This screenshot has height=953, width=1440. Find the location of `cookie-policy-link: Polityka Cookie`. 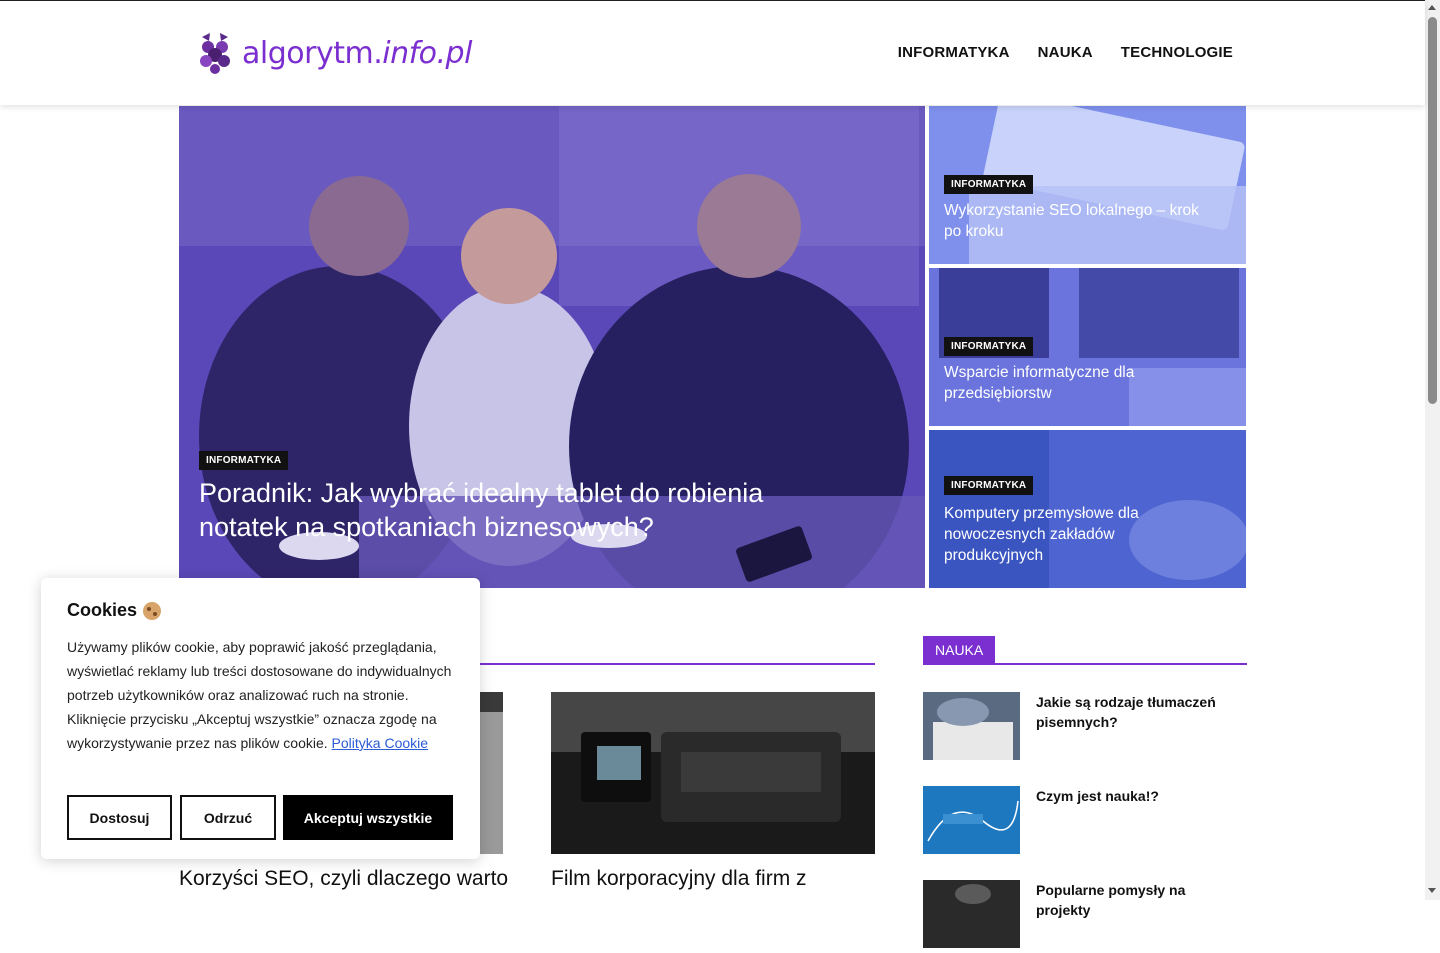

cookie-policy-link: Polityka Cookie is located at coordinates (380, 743).